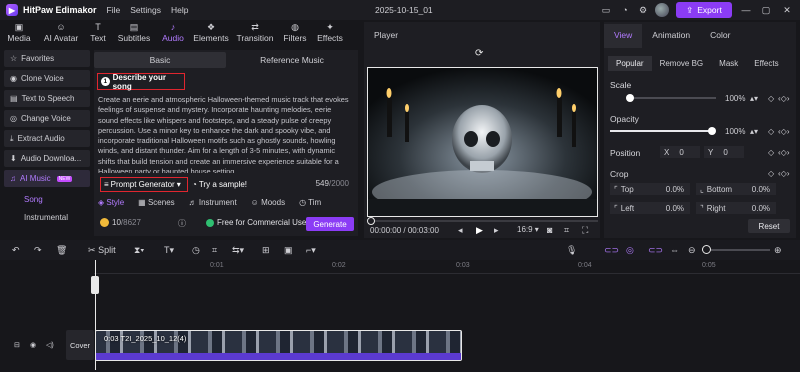 The height and width of the screenshot is (372, 800). What do you see at coordinates (571, 250) in the screenshot?
I see `microphone-icon: 🎙` at bounding box center [571, 250].